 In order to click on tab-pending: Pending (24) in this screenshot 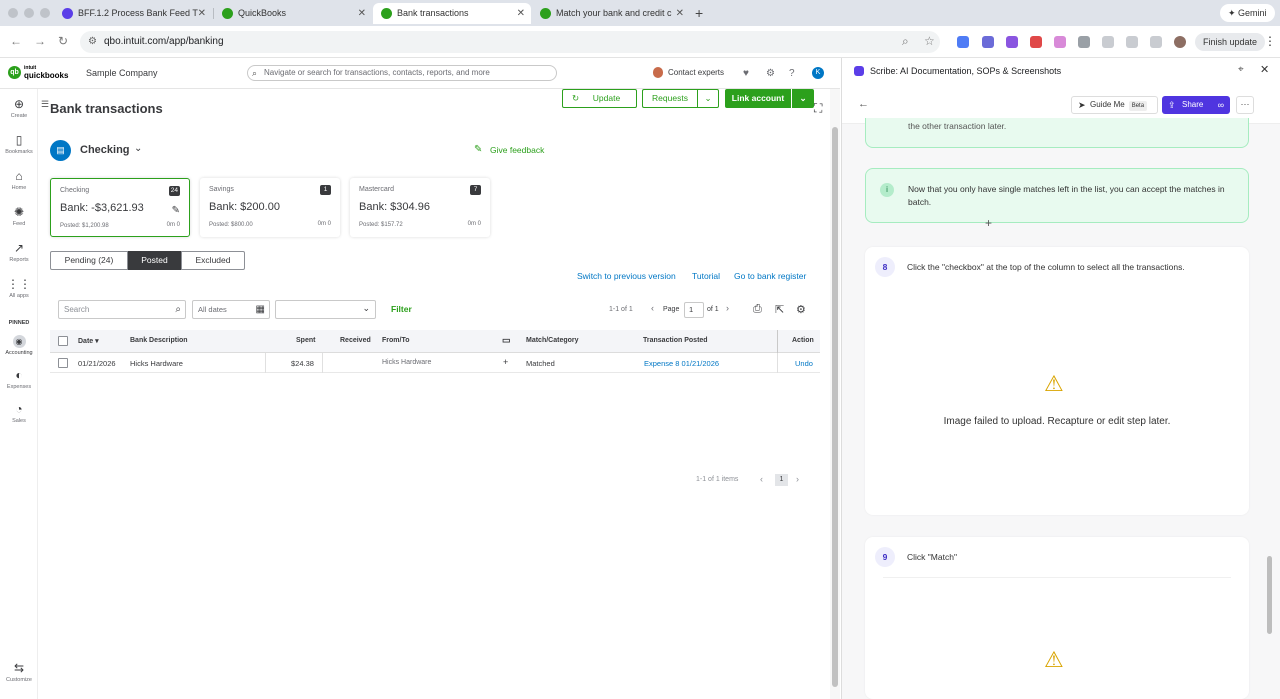, I will do `click(89, 260)`.